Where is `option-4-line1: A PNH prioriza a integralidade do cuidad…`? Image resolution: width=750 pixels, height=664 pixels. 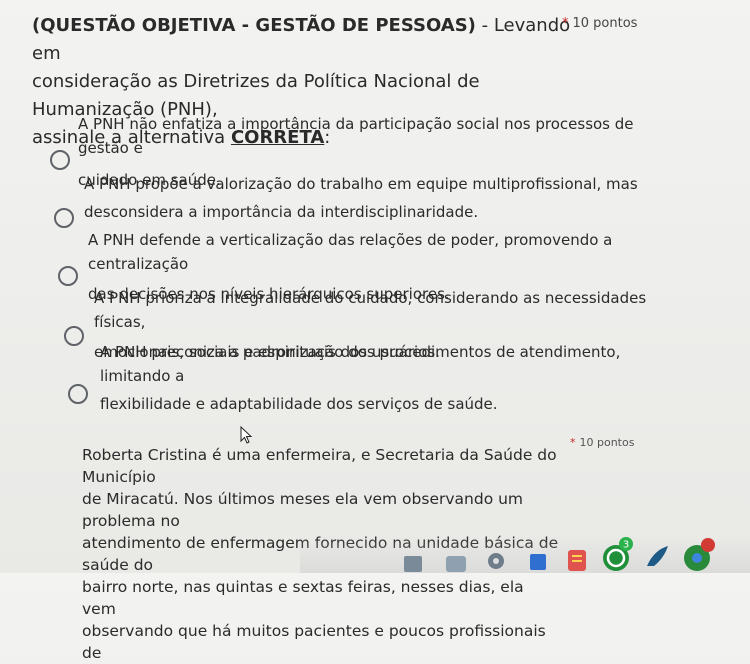 option-4-line1: A PNH prioriza a integralidade do cuidad… is located at coordinates (370, 310).